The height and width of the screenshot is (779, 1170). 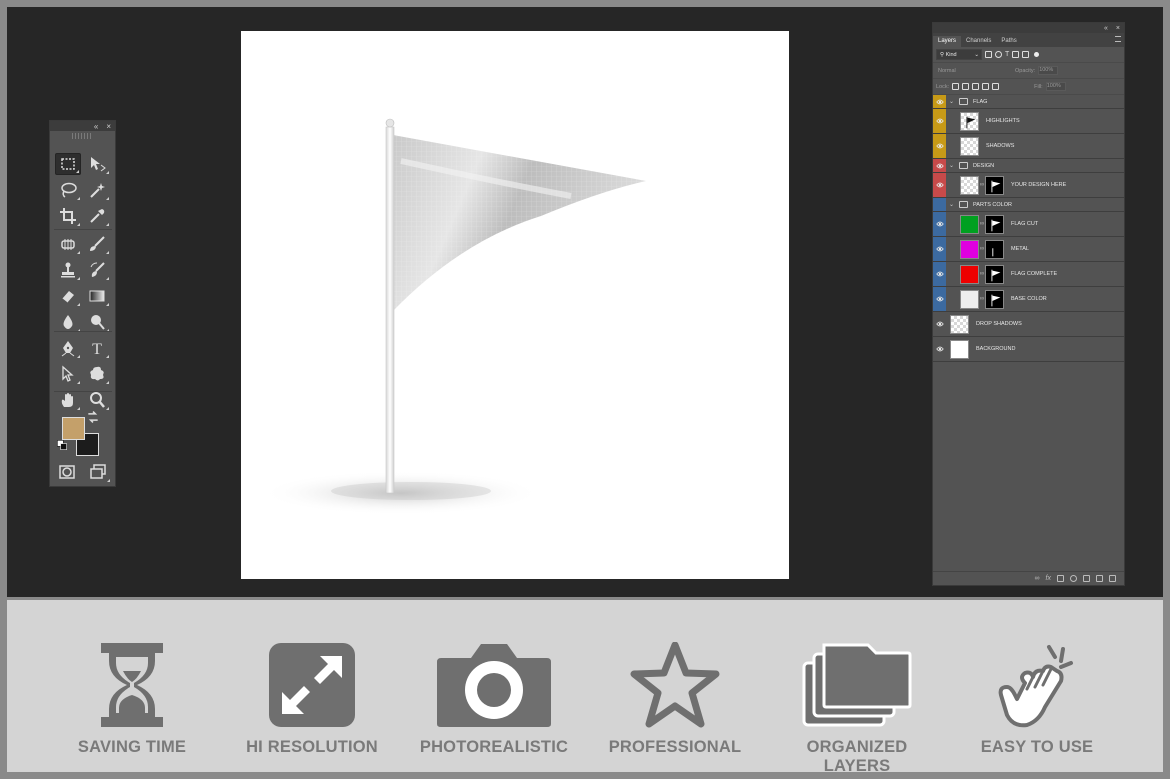 I want to click on layer-row: ⌄ PARTS COLOR, so click(x=1028, y=205).